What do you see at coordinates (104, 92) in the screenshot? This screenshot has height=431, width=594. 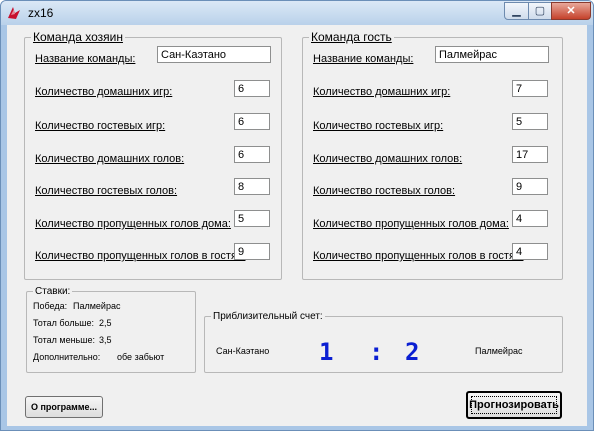 I see `home-home-games-label: Количество домашних игр:` at bounding box center [104, 92].